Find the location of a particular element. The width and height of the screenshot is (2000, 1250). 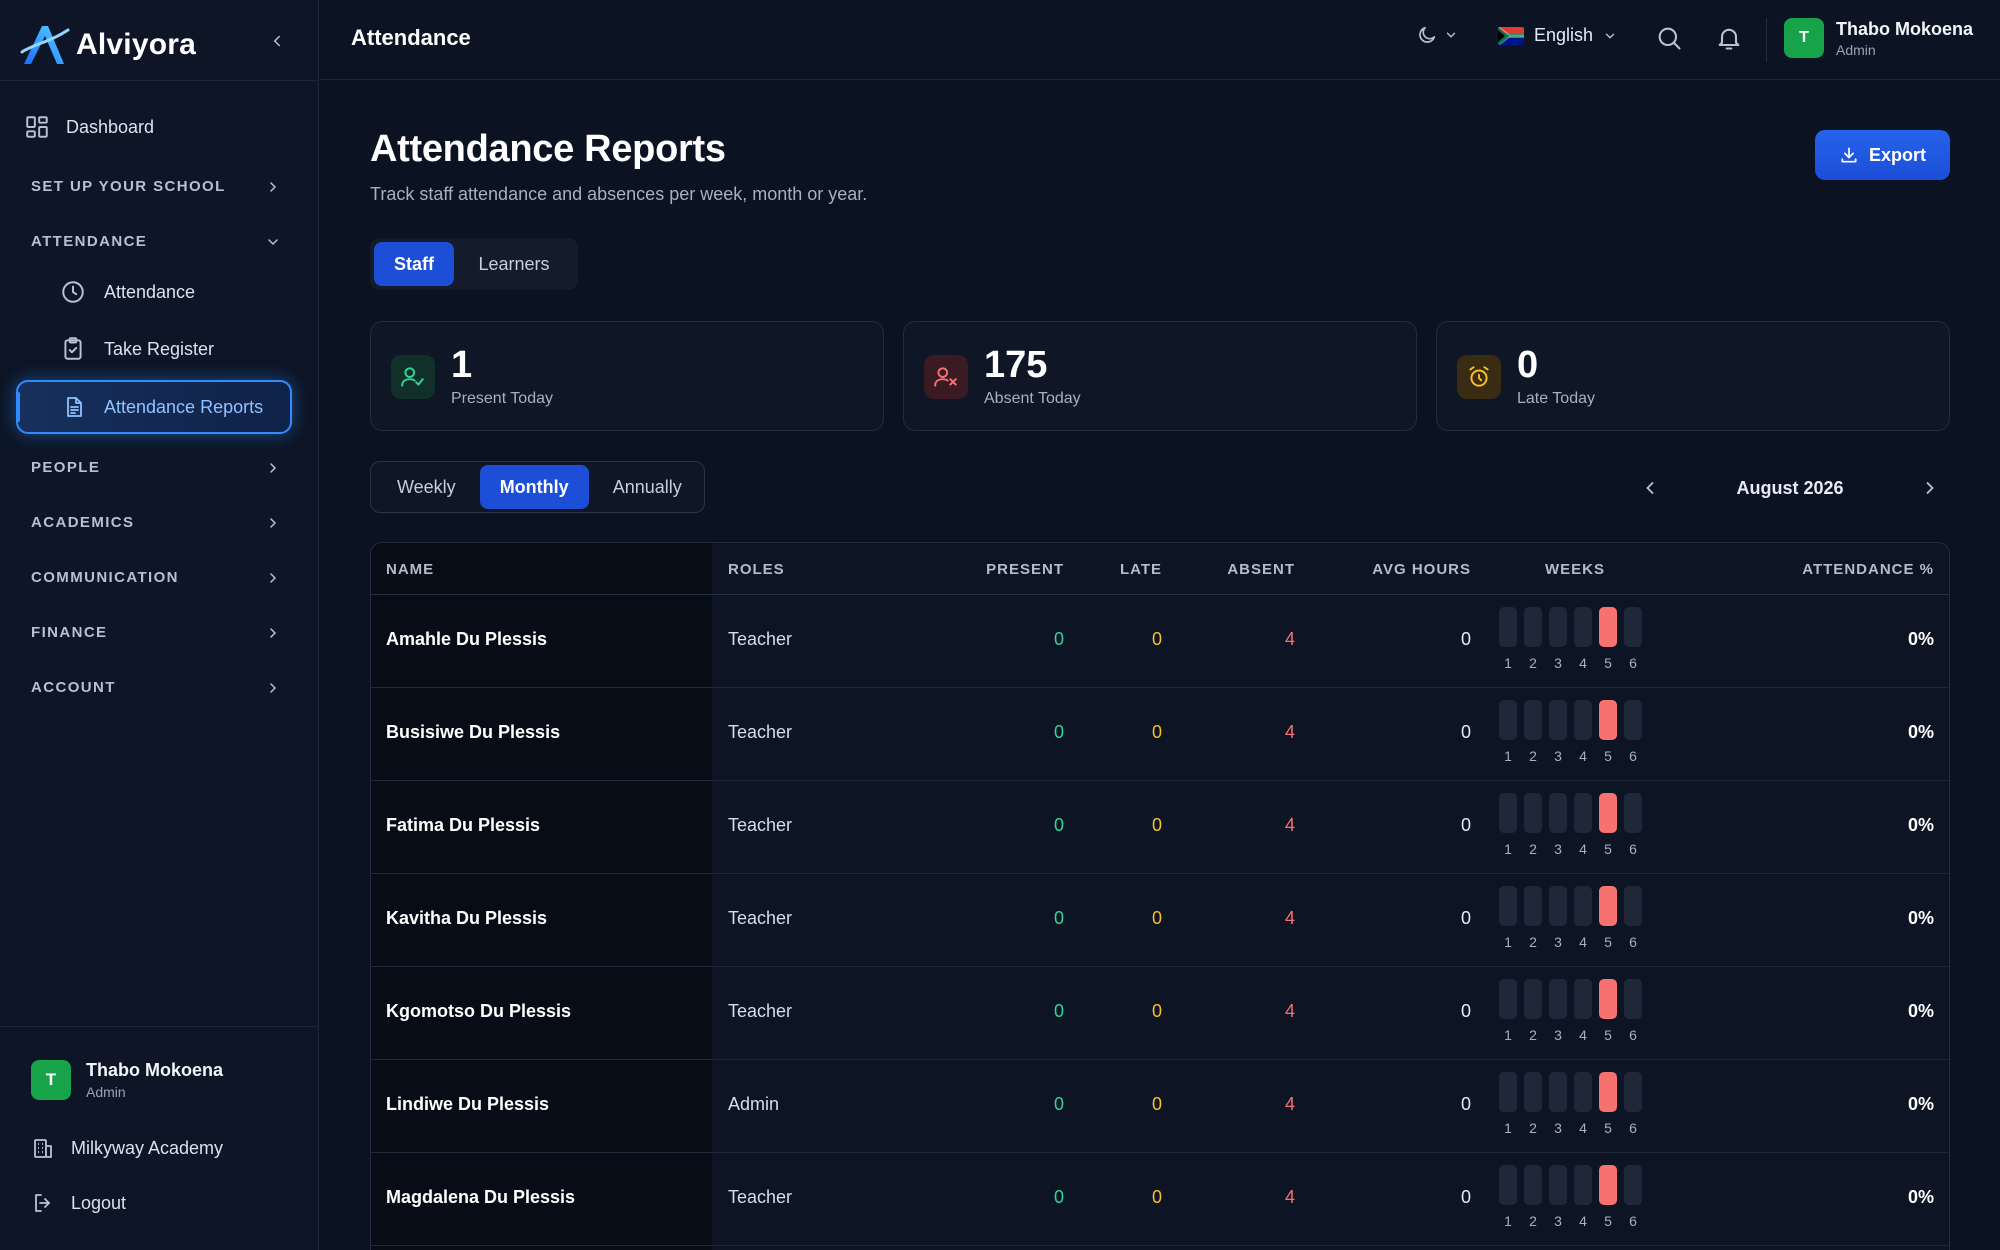

page-title: Attendance Reports is located at coordinates (548, 149).